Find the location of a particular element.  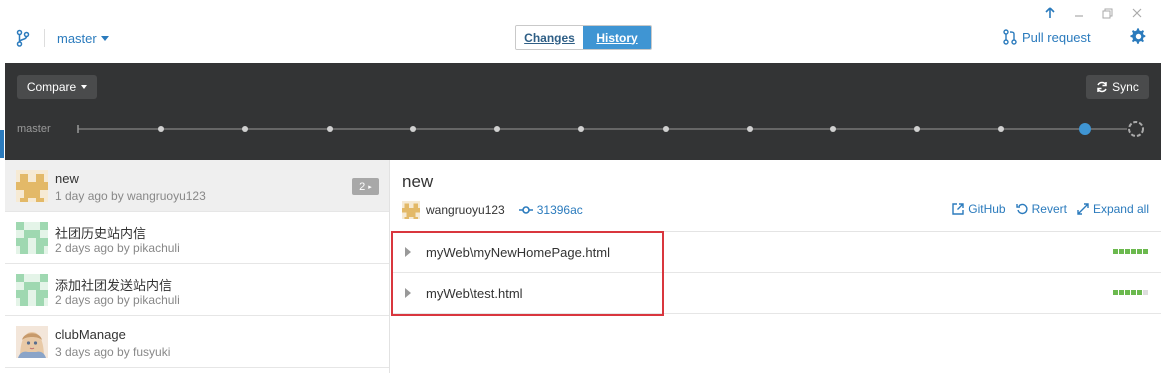

chevron-right-icon: ▸ is located at coordinates (370, 187).